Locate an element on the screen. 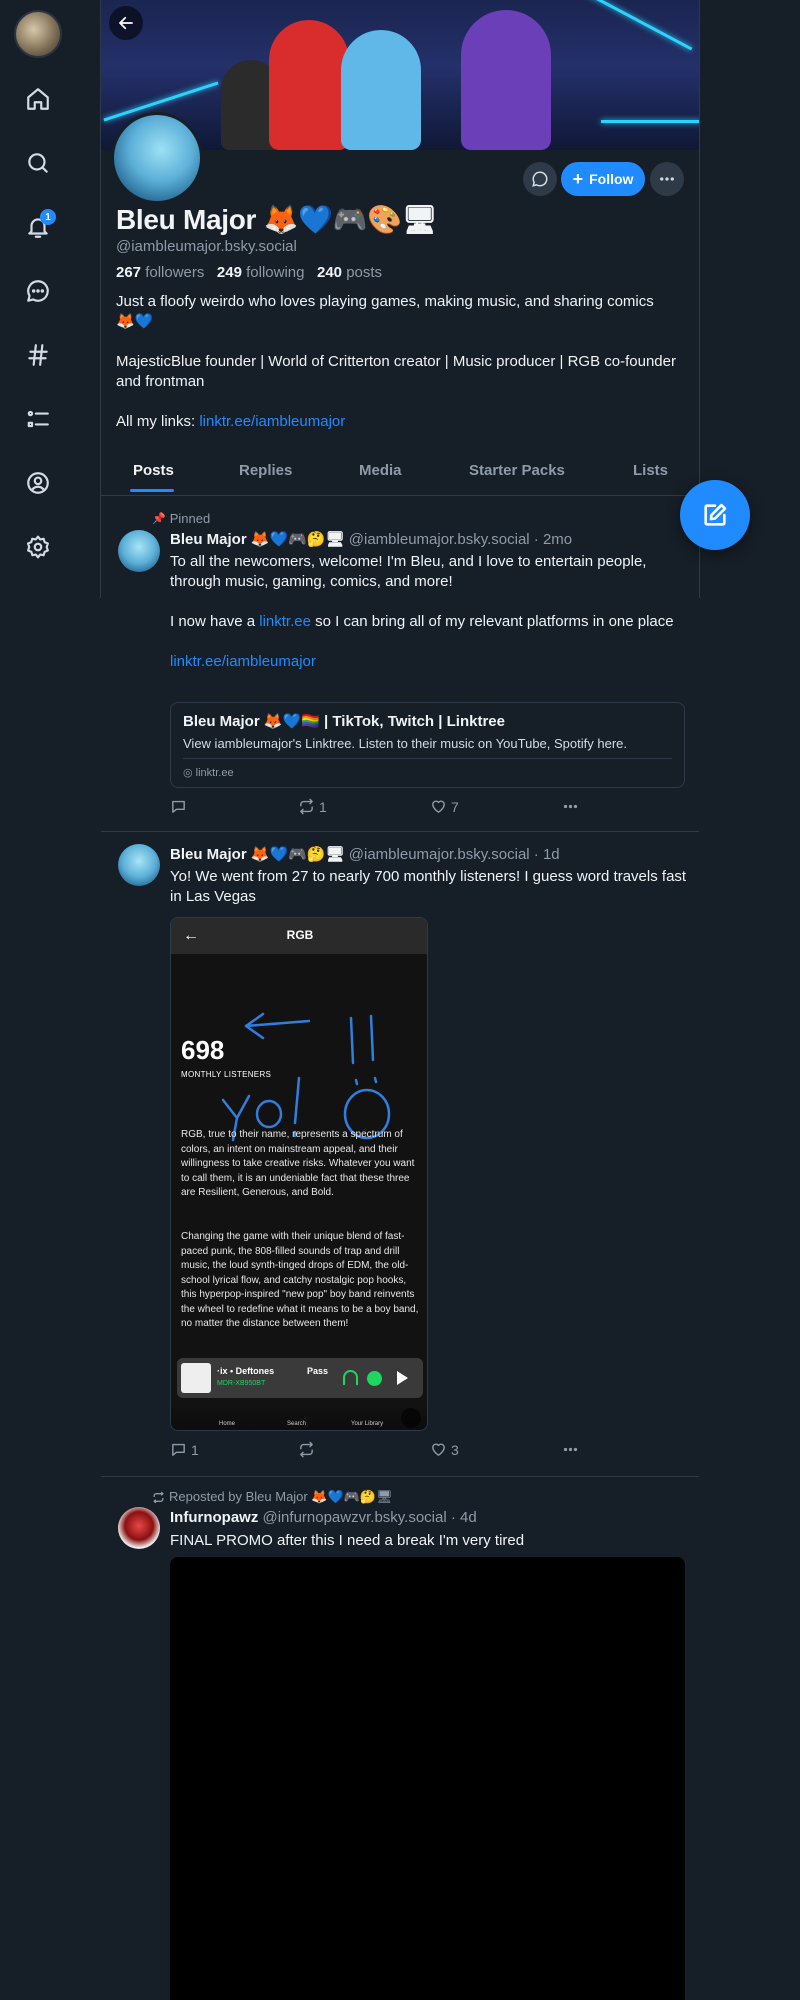 The image size is (800, 2000). compose-button is located at coordinates (715, 515).